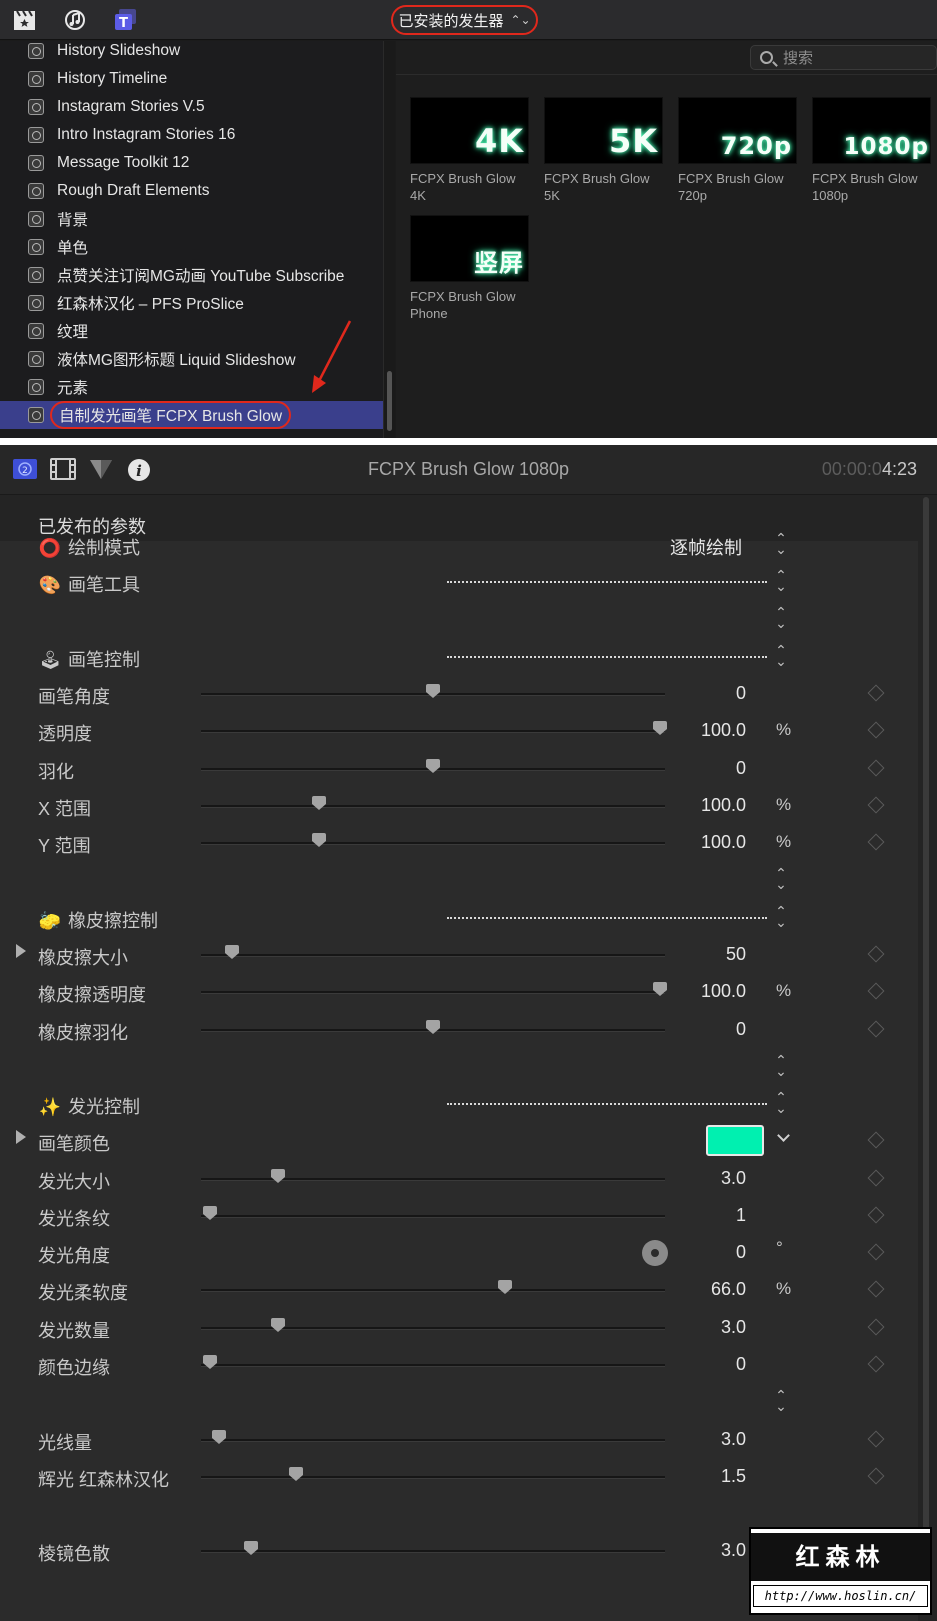 The width and height of the screenshot is (937, 1621). I want to click on sidebar-item: 背景, so click(191, 219).